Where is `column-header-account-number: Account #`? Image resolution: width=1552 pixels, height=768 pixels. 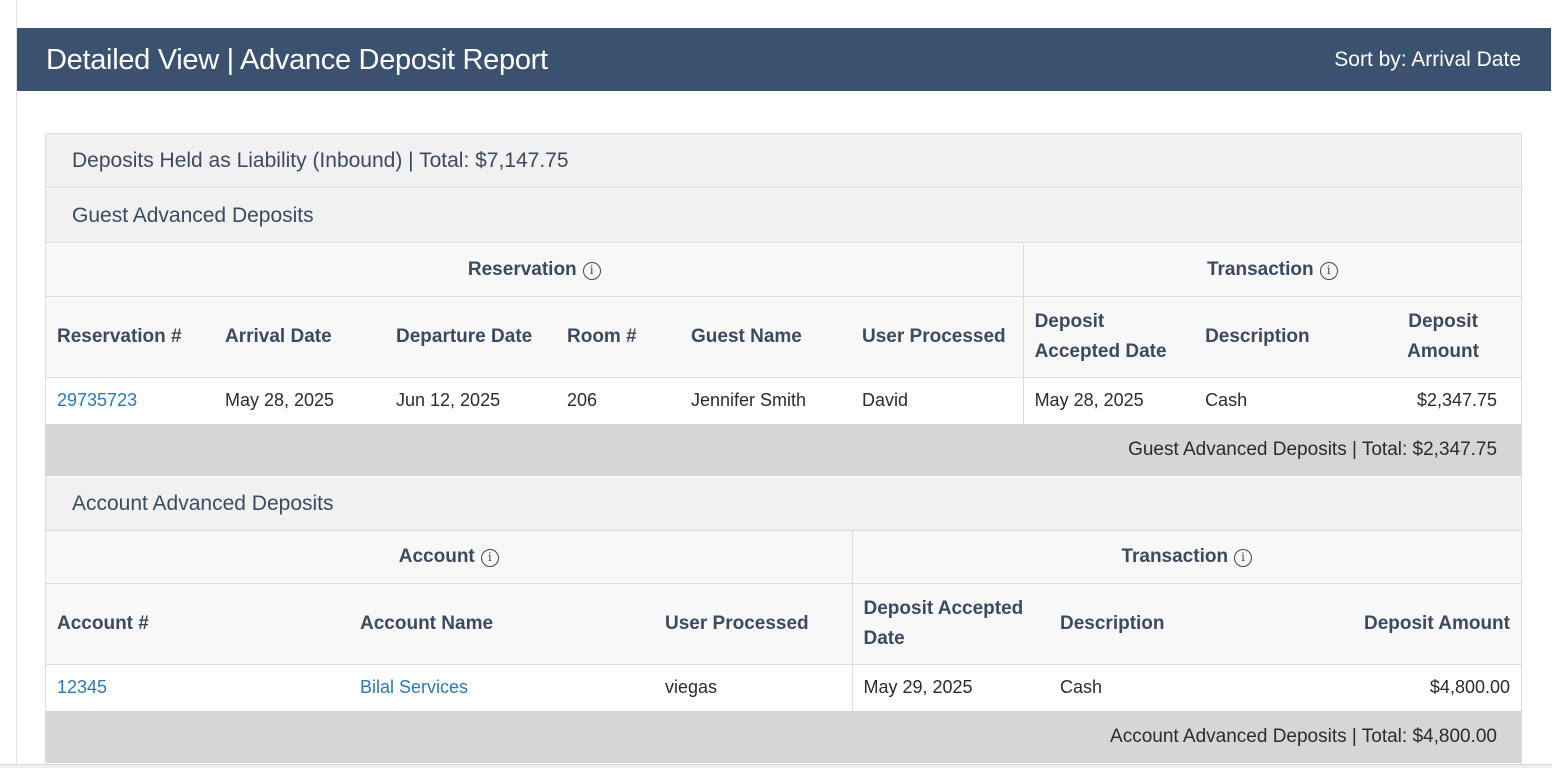 column-header-account-number: Account # is located at coordinates (197, 624).